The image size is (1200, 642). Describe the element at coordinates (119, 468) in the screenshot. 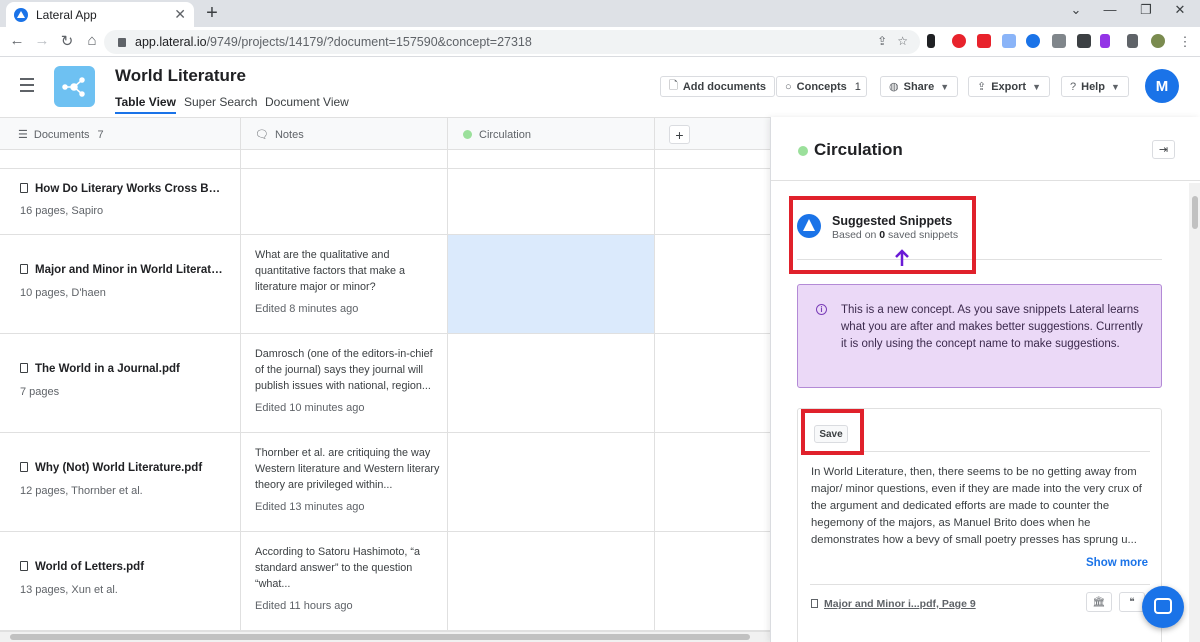

I see `document-title-text: Why (Not) World Literature.pdf` at that location.